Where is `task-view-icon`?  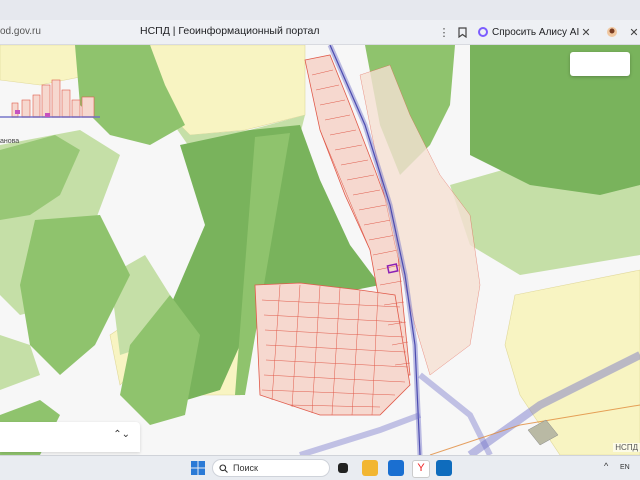
task-view-icon is located at coordinates (343, 468).